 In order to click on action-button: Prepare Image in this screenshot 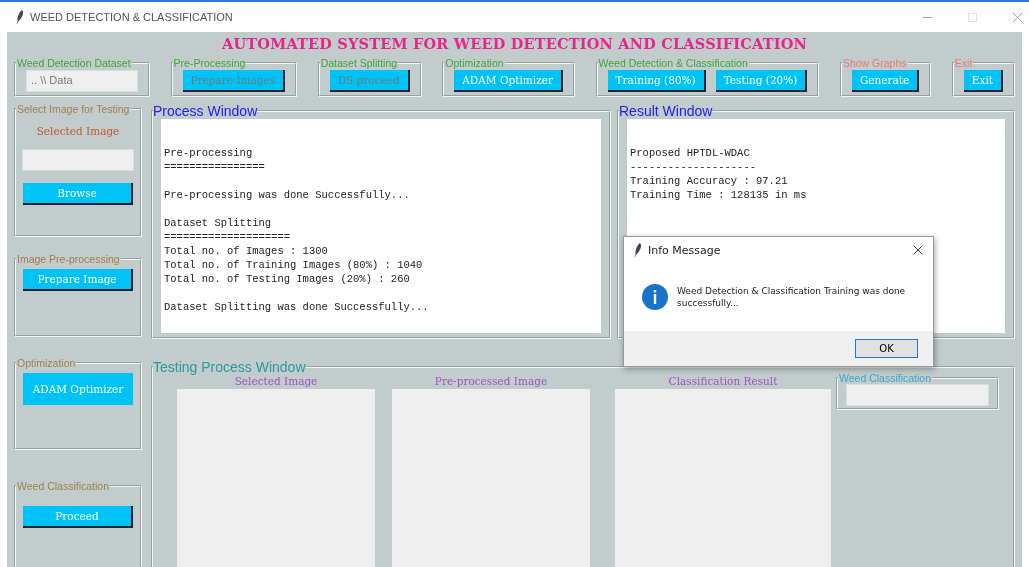, I will do `click(78, 280)`.